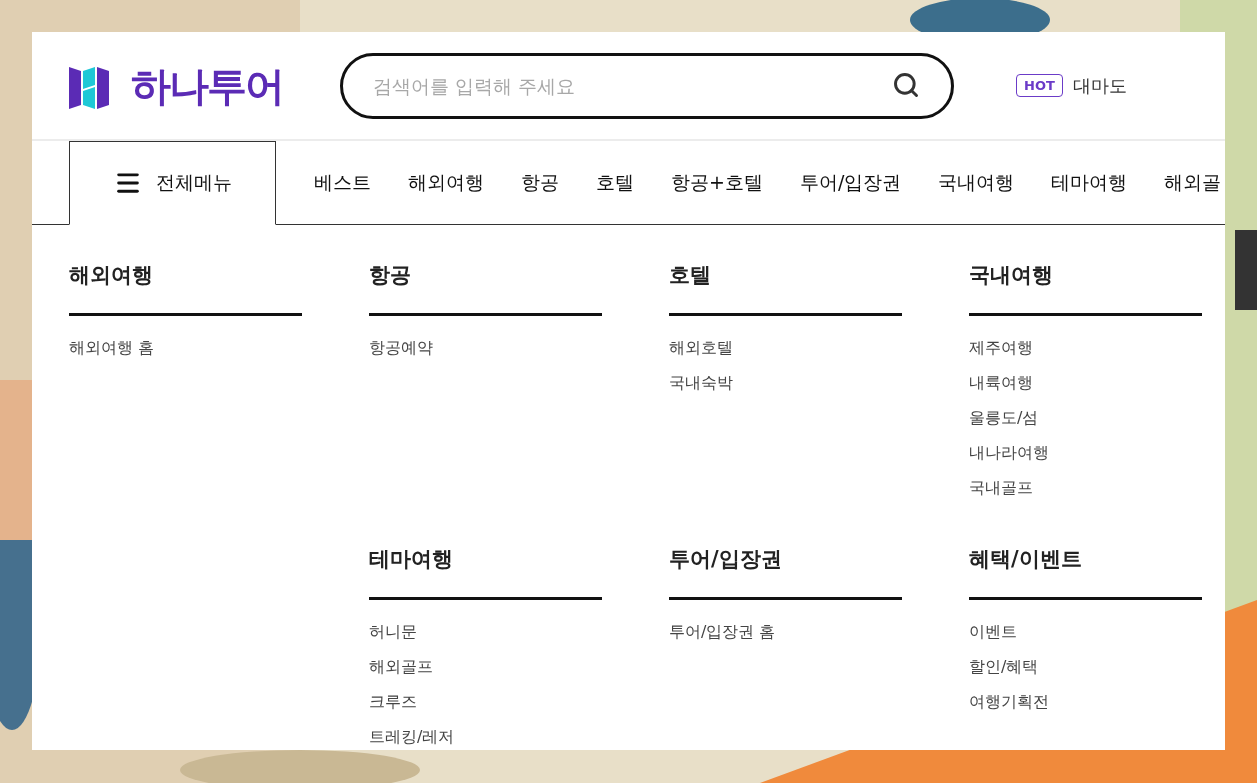 This screenshot has height=783, width=1257. What do you see at coordinates (1193, 182) in the screenshot?
I see `nav-link: 해외골` at bounding box center [1193, 182].